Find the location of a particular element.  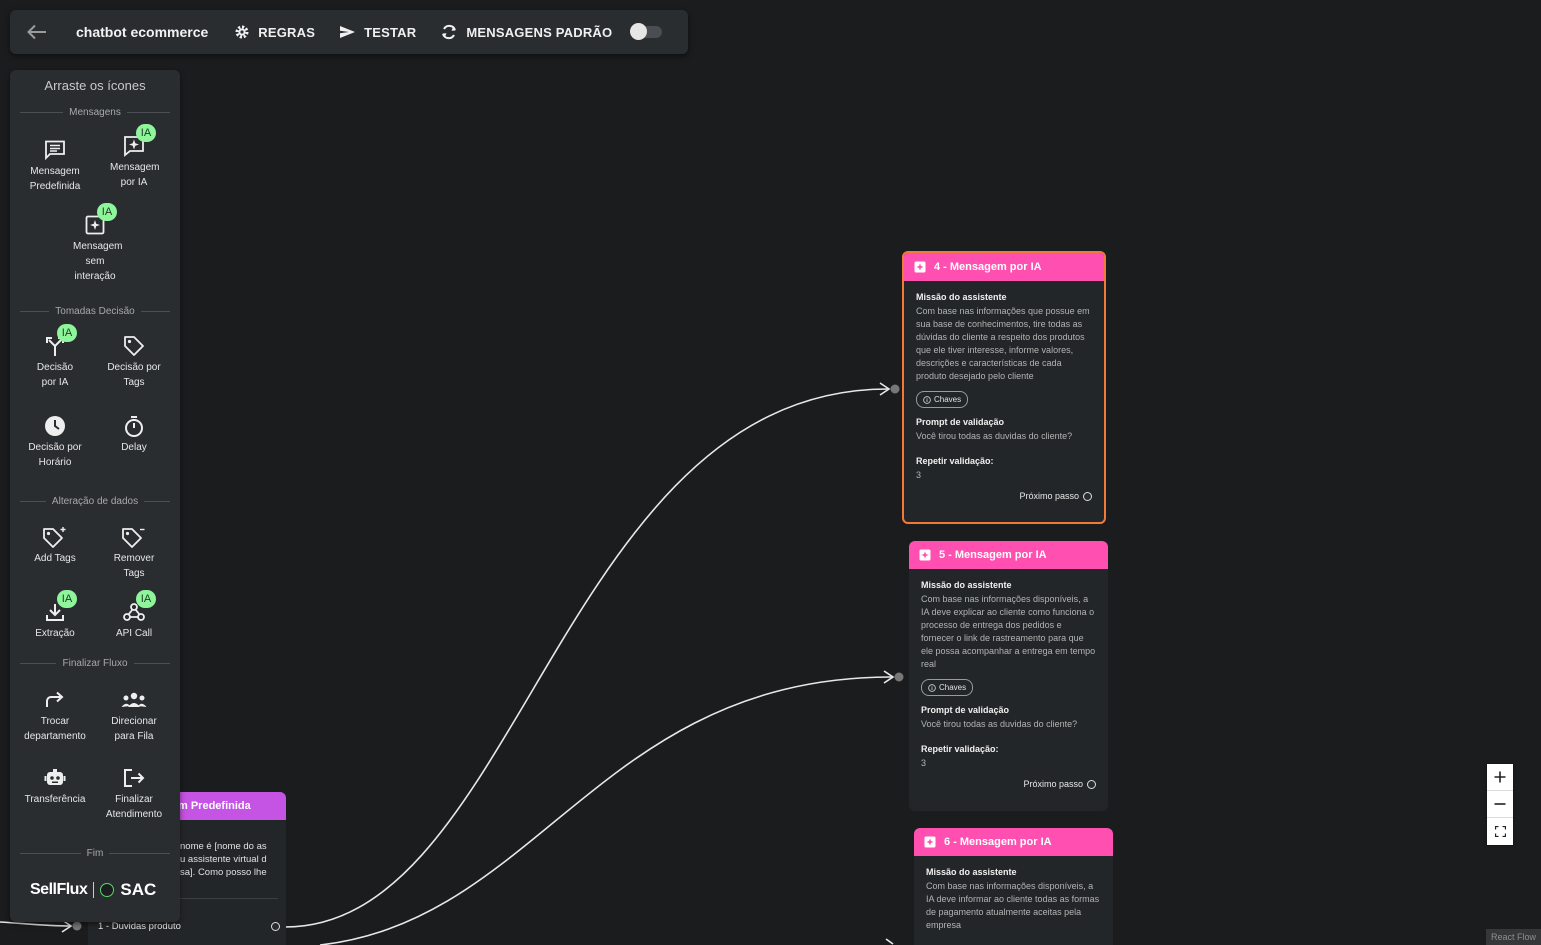

default-messages-toggle is located at coordinates (646, 31).